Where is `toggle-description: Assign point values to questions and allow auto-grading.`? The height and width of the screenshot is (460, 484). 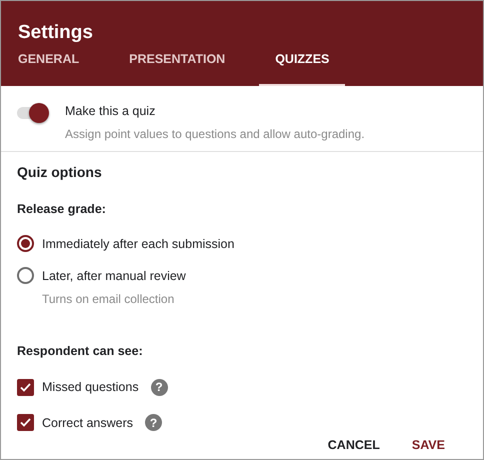 toggle-description: Assign point values to questions and allow auto-grading. is located at coordinates (215, 134).